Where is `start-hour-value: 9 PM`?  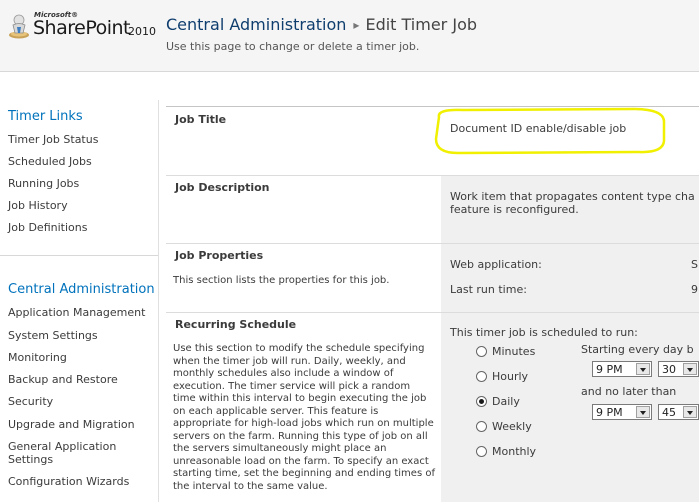
start-hour-value: 9 PM is located at coordinates (609, 369).